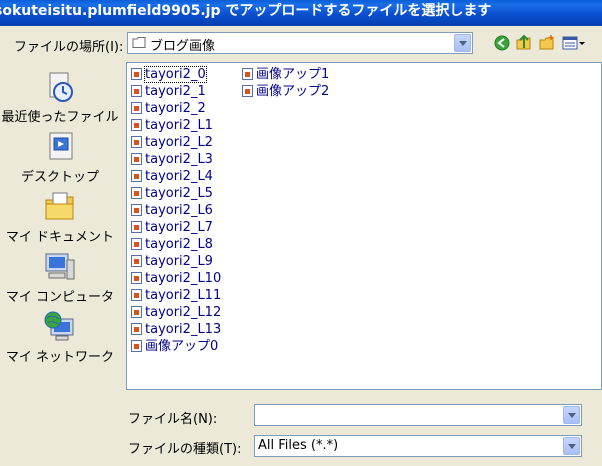  I want to click on file-item: tayori2_2, so click(168, 109).